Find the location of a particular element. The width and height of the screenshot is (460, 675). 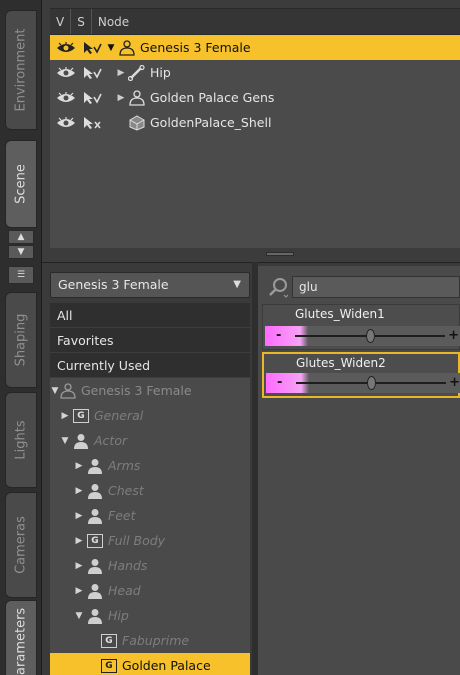

scroll-down-button: ▼ is located at coordinates (21, 252).